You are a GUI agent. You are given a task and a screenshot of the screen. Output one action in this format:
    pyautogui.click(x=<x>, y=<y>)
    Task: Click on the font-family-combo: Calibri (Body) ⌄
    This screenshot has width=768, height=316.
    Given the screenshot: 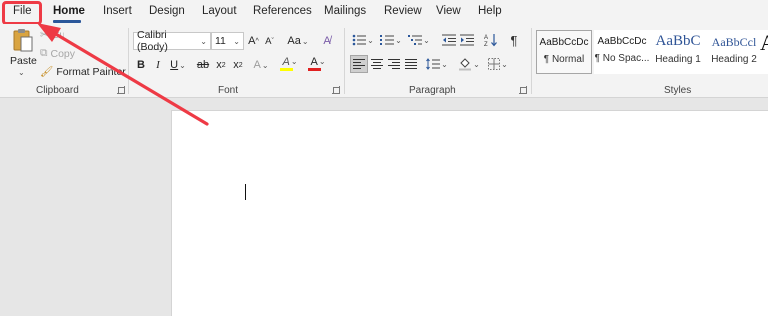 What is the action you would take?
    pyautogui.click(x=172, y=41)
    